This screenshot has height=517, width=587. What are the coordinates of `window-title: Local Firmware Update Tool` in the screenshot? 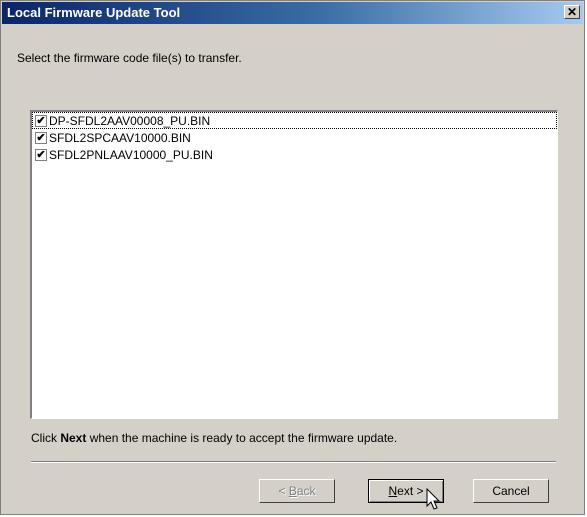 It's located at (94, 12).